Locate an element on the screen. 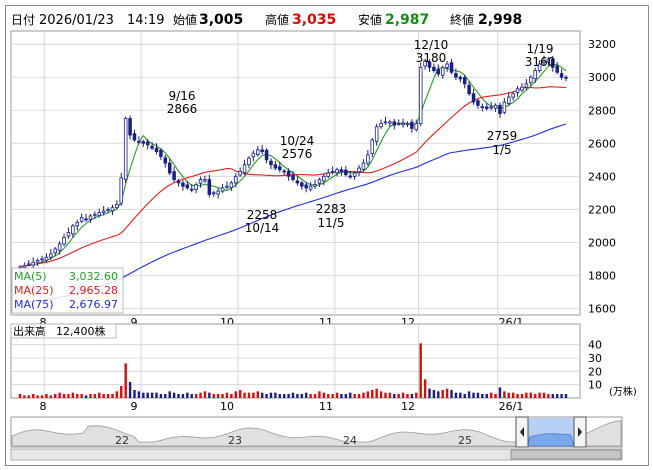  low-value: 2,987 is located at coordinates (407, 20).